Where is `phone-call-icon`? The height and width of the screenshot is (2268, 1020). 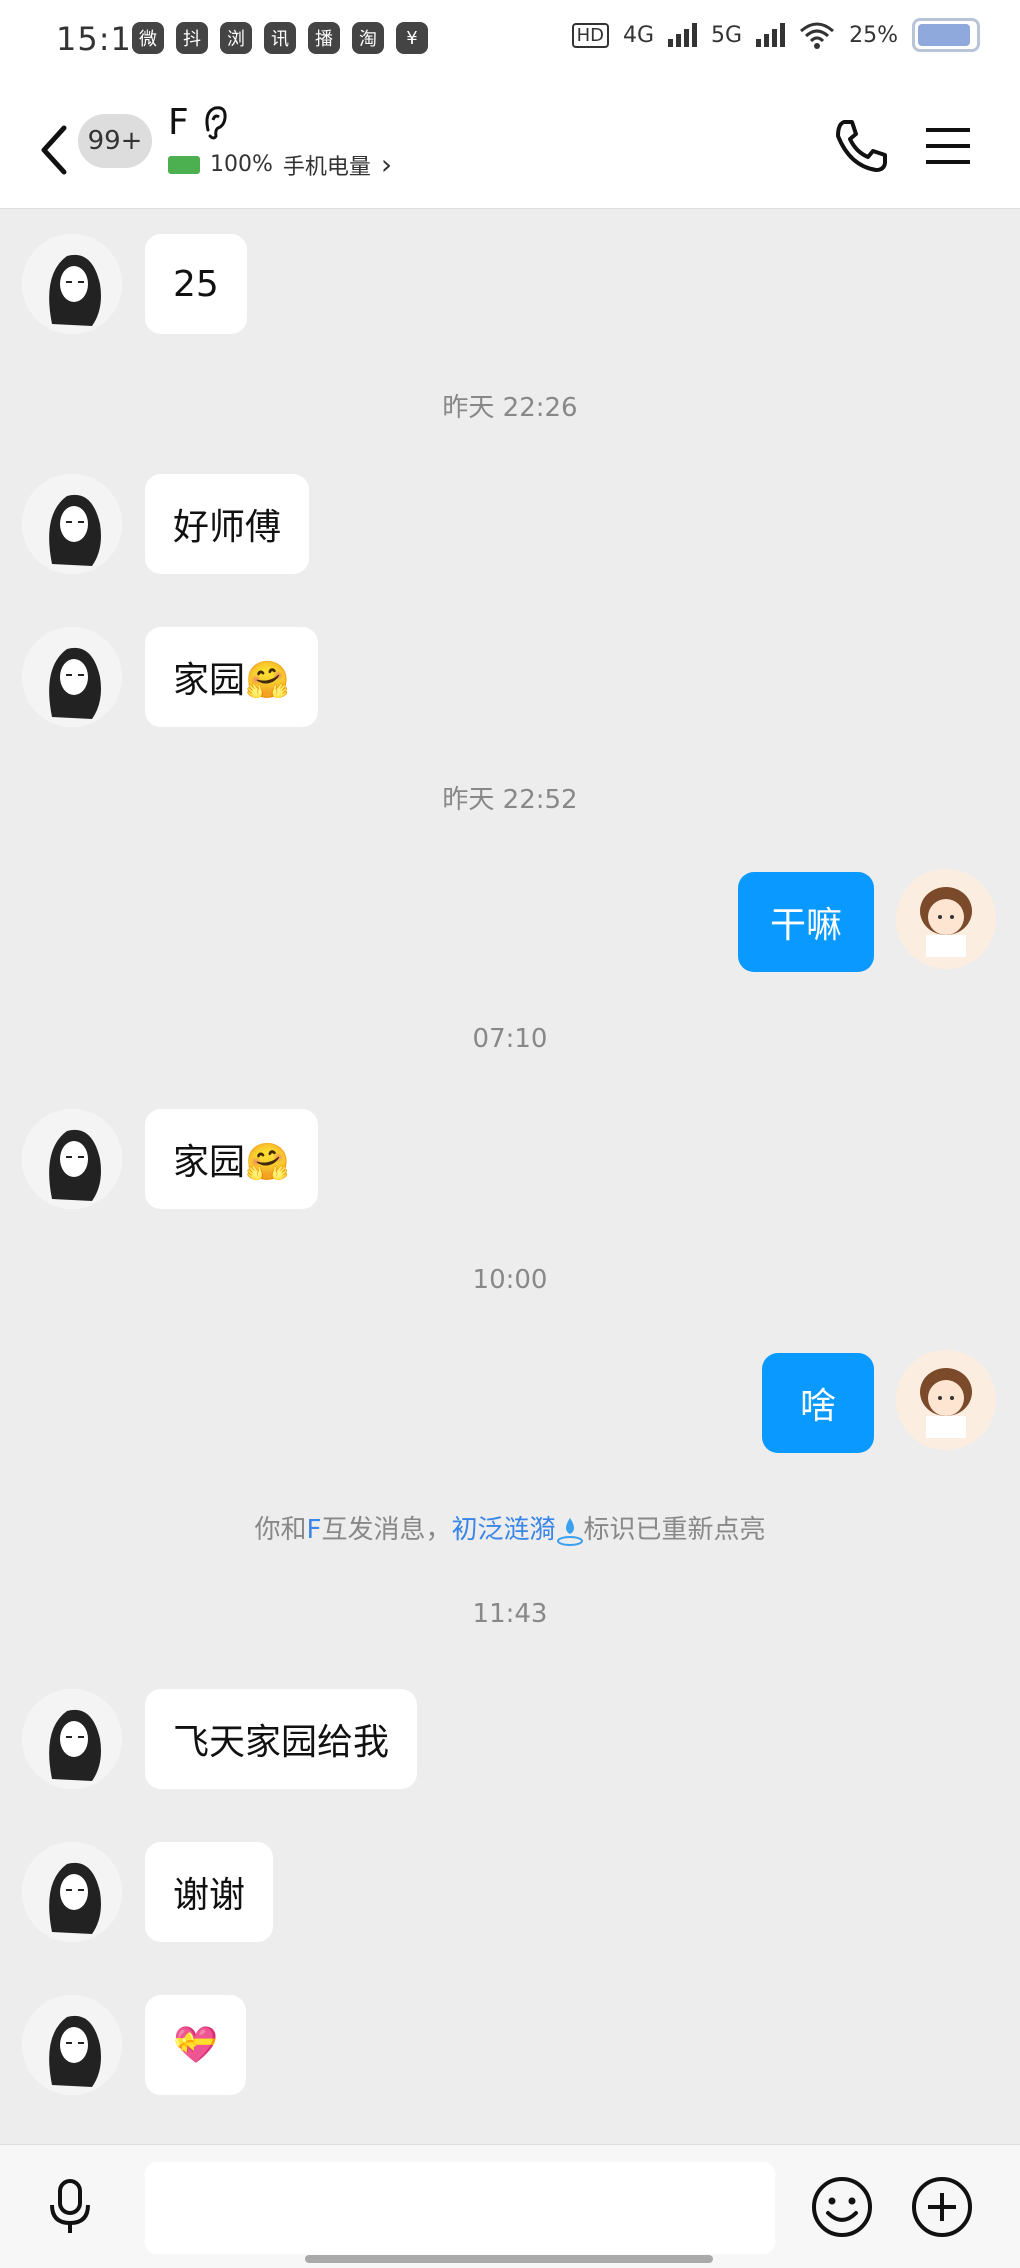 phone-call-icon is located at coordinates (860, 146).